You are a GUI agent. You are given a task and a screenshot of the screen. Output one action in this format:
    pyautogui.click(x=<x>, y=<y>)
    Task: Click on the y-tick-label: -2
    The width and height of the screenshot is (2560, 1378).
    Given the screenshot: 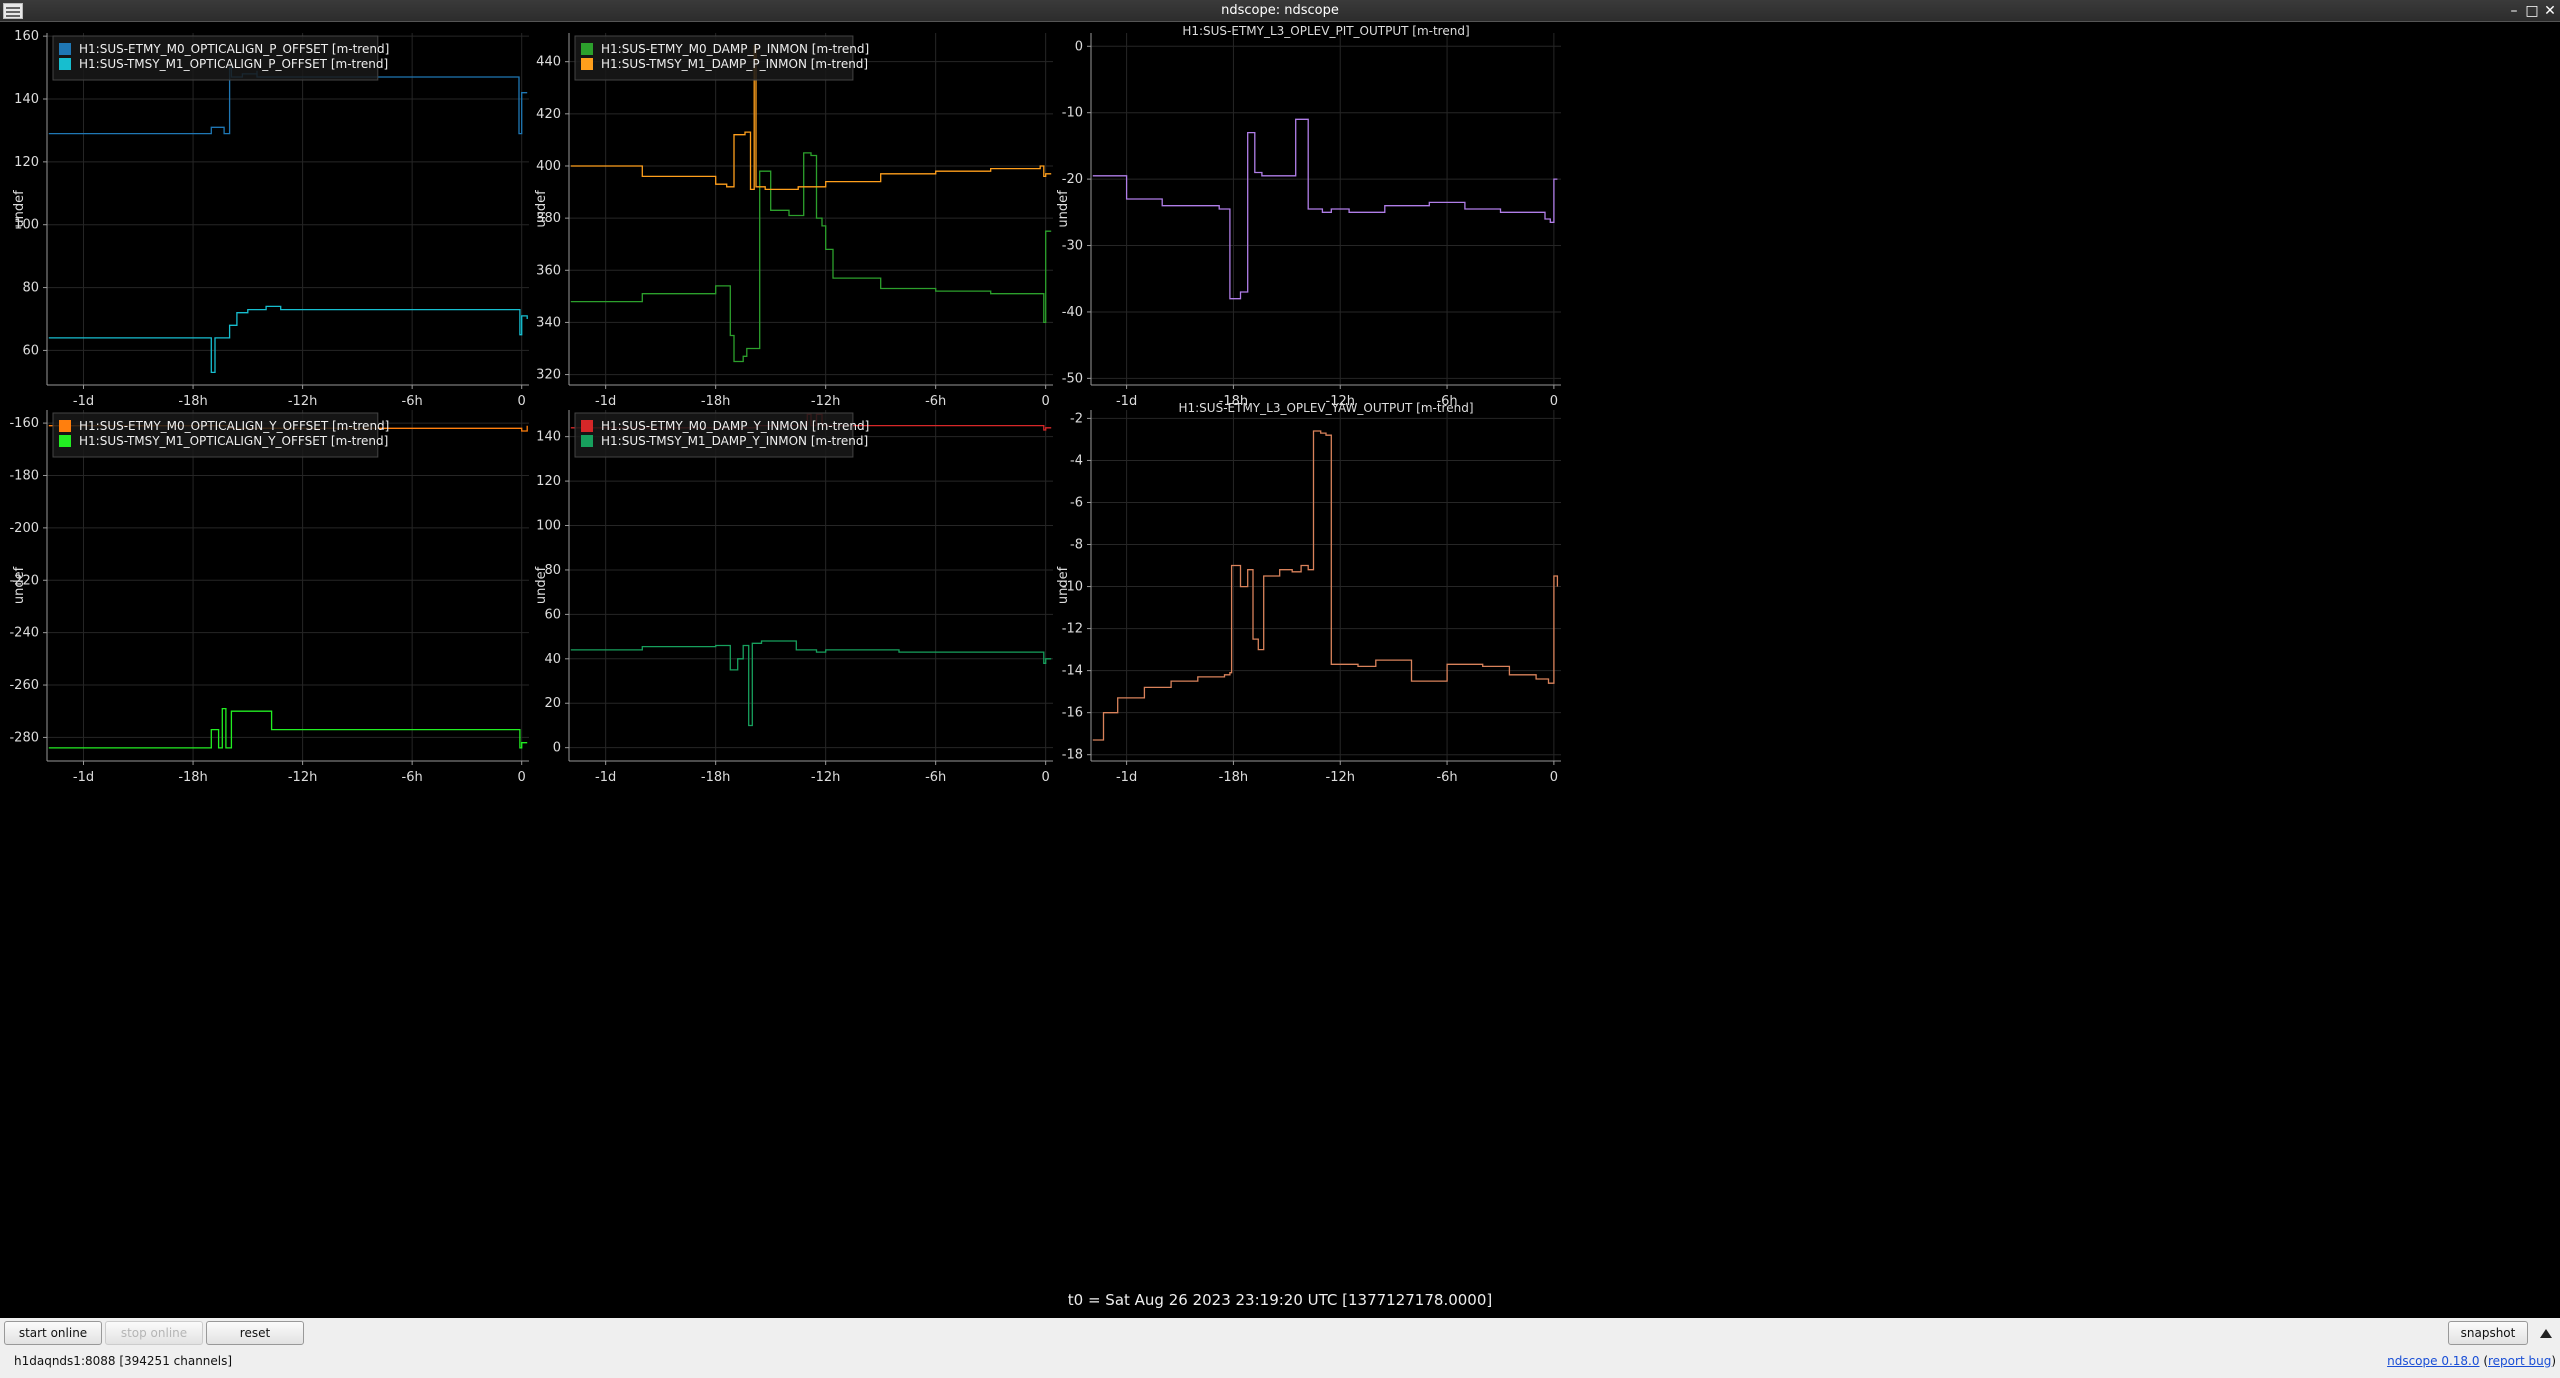 What is the action you would take?
    pyautogui.click(x=1076, y=418)
    